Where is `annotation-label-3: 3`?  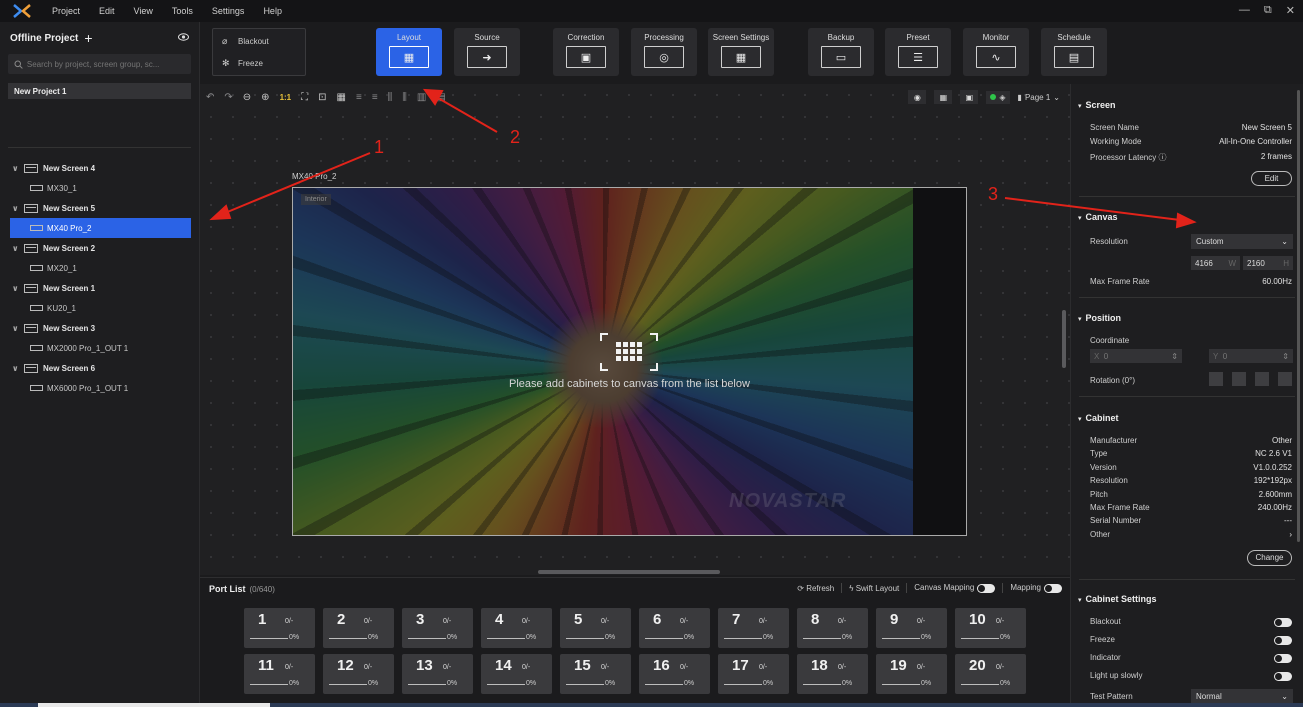 annotation-label-3: 3 is located at coordinates (993, 194).